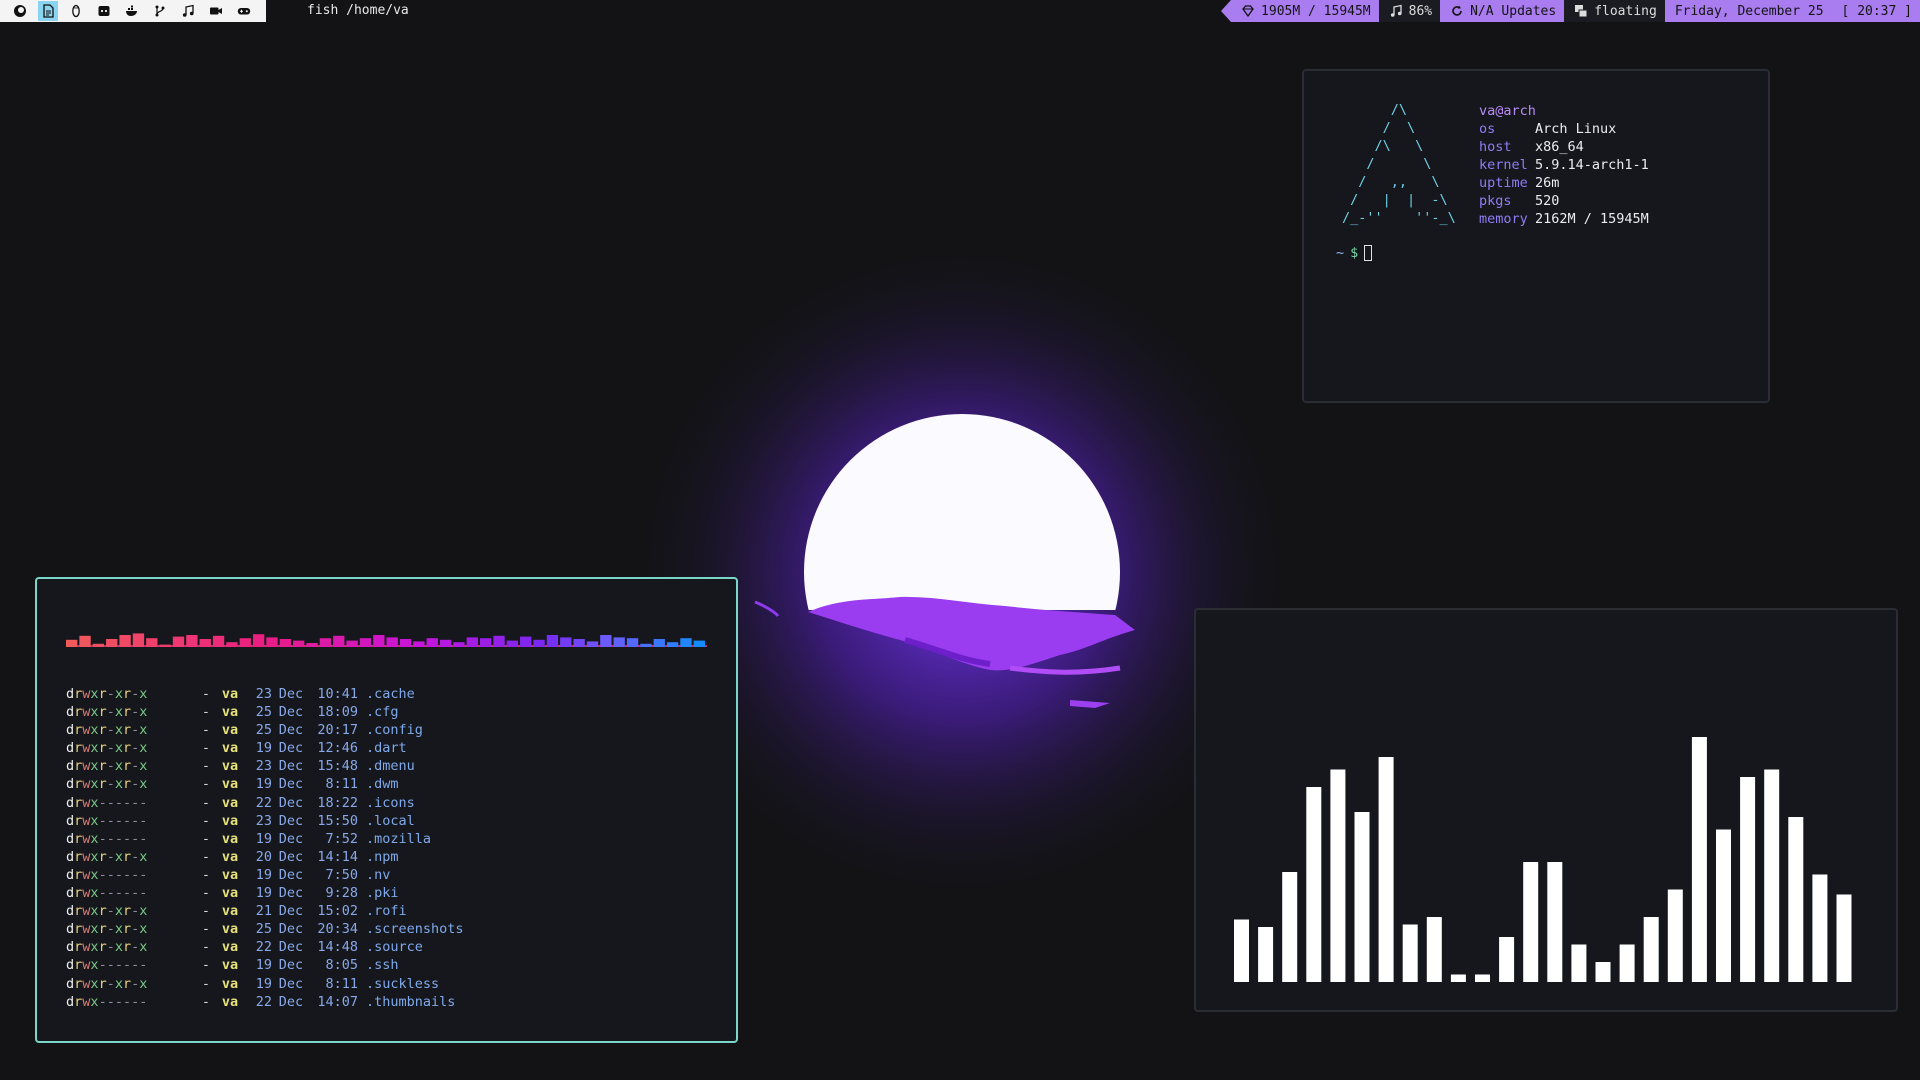 This screenshot has height=1080, width=1920. What do you see at coordinates (386, 748) in the screenshot?
I see `file-name: .dart` at bounding box center [386, 748].